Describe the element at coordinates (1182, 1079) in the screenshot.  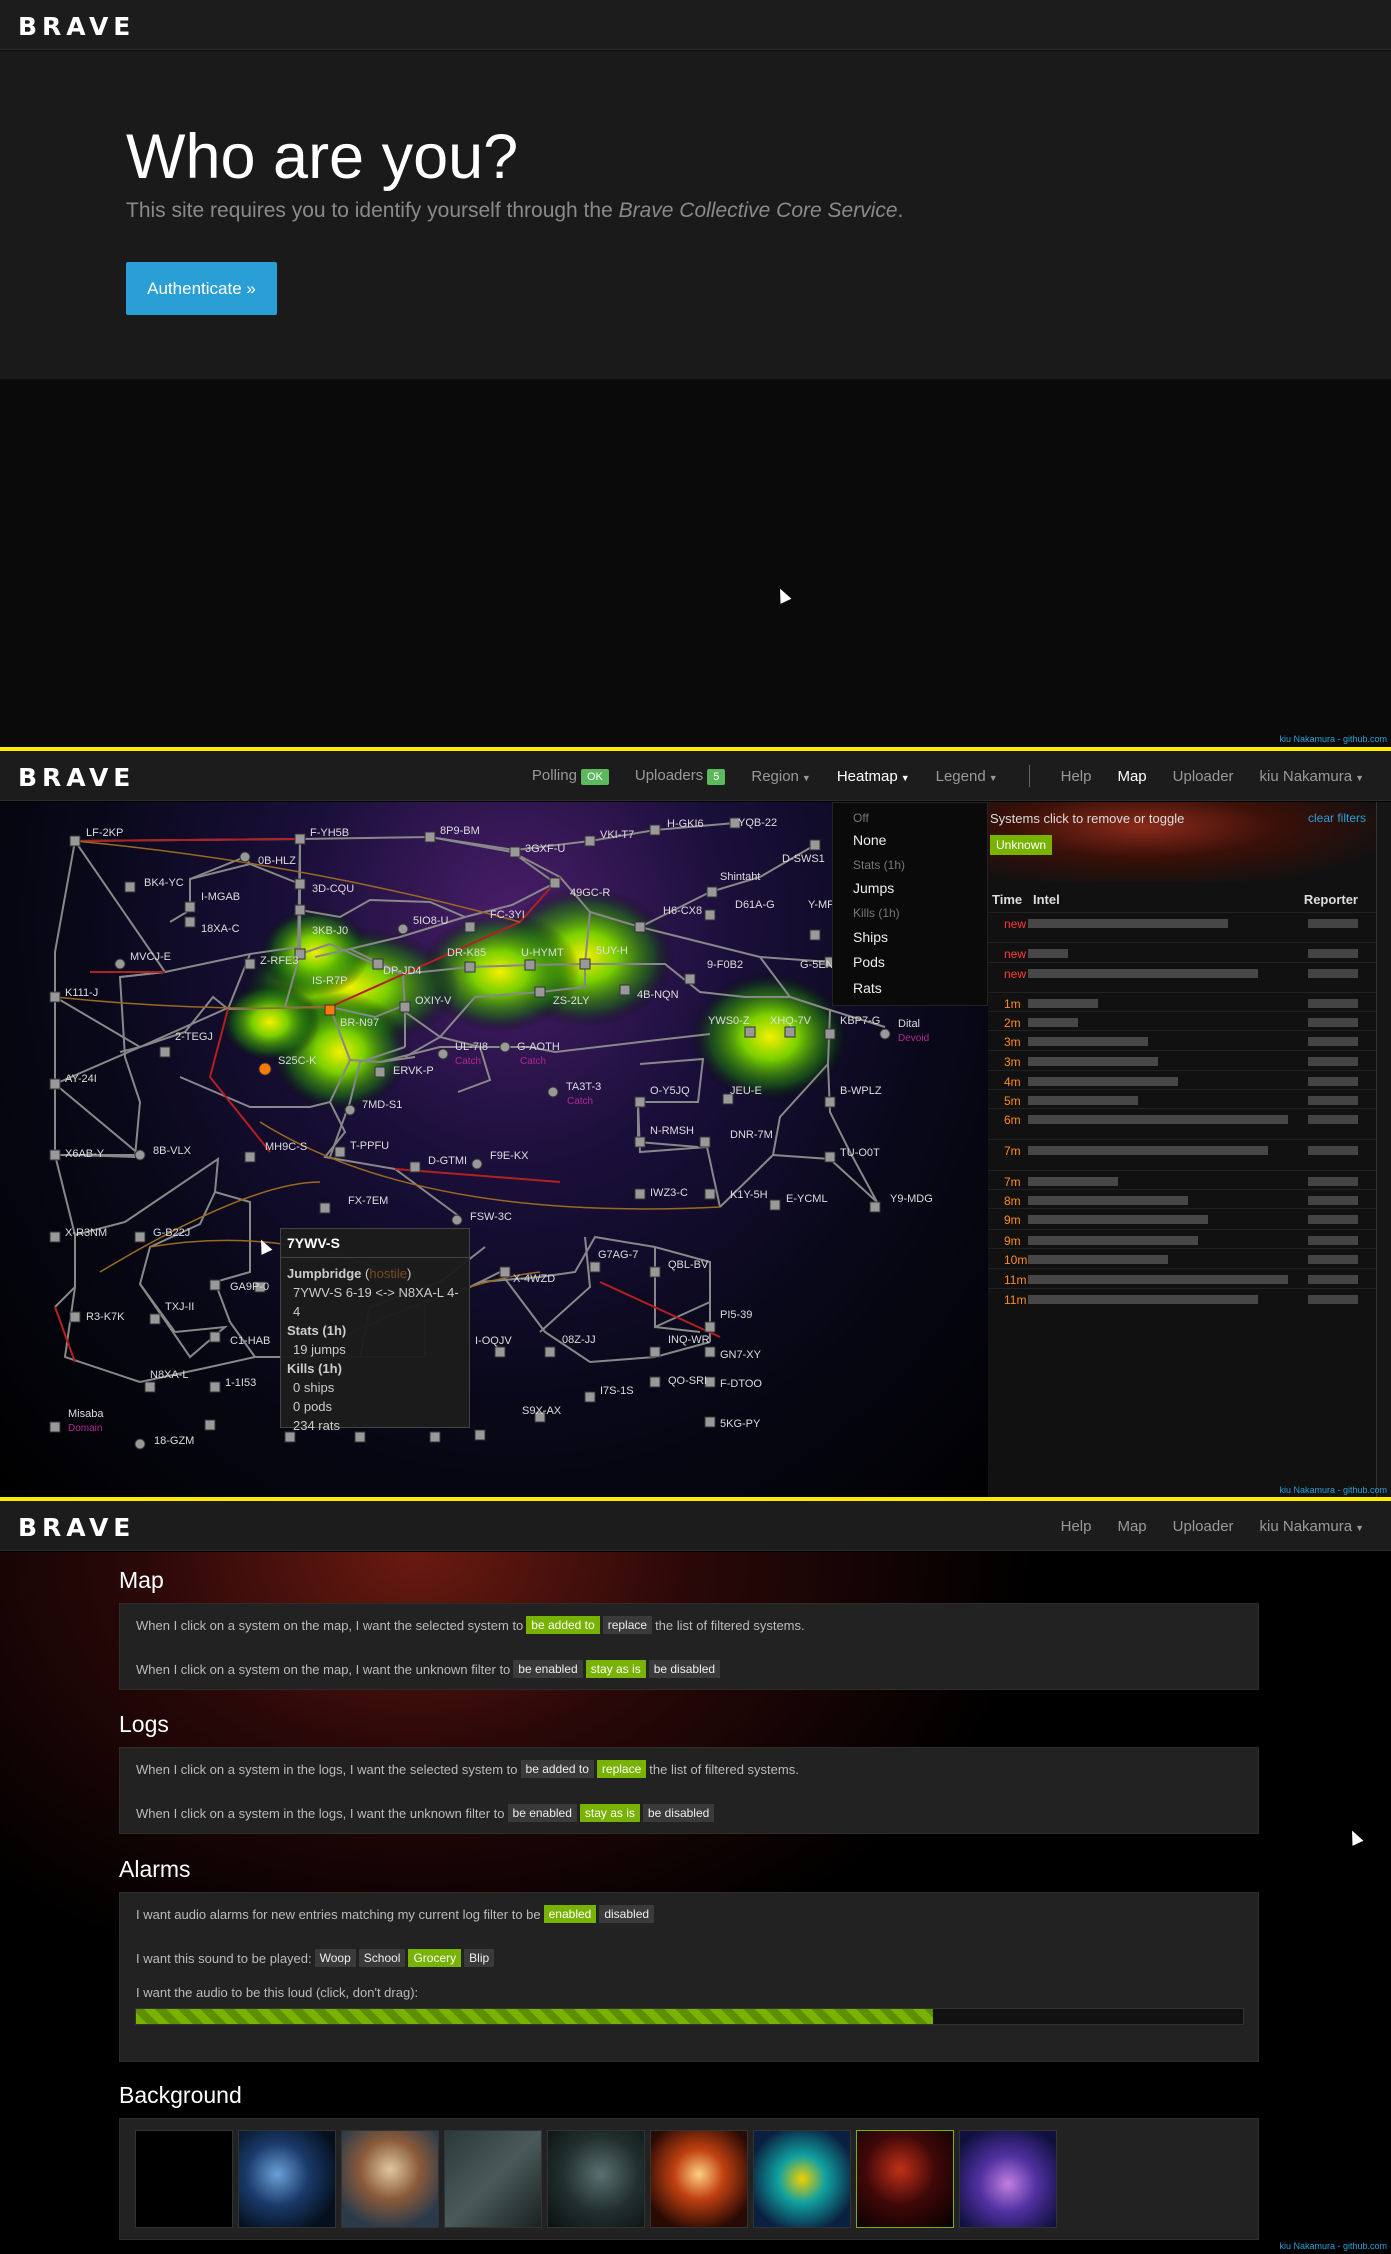
I see `intel-log-row: 4m` at that location.